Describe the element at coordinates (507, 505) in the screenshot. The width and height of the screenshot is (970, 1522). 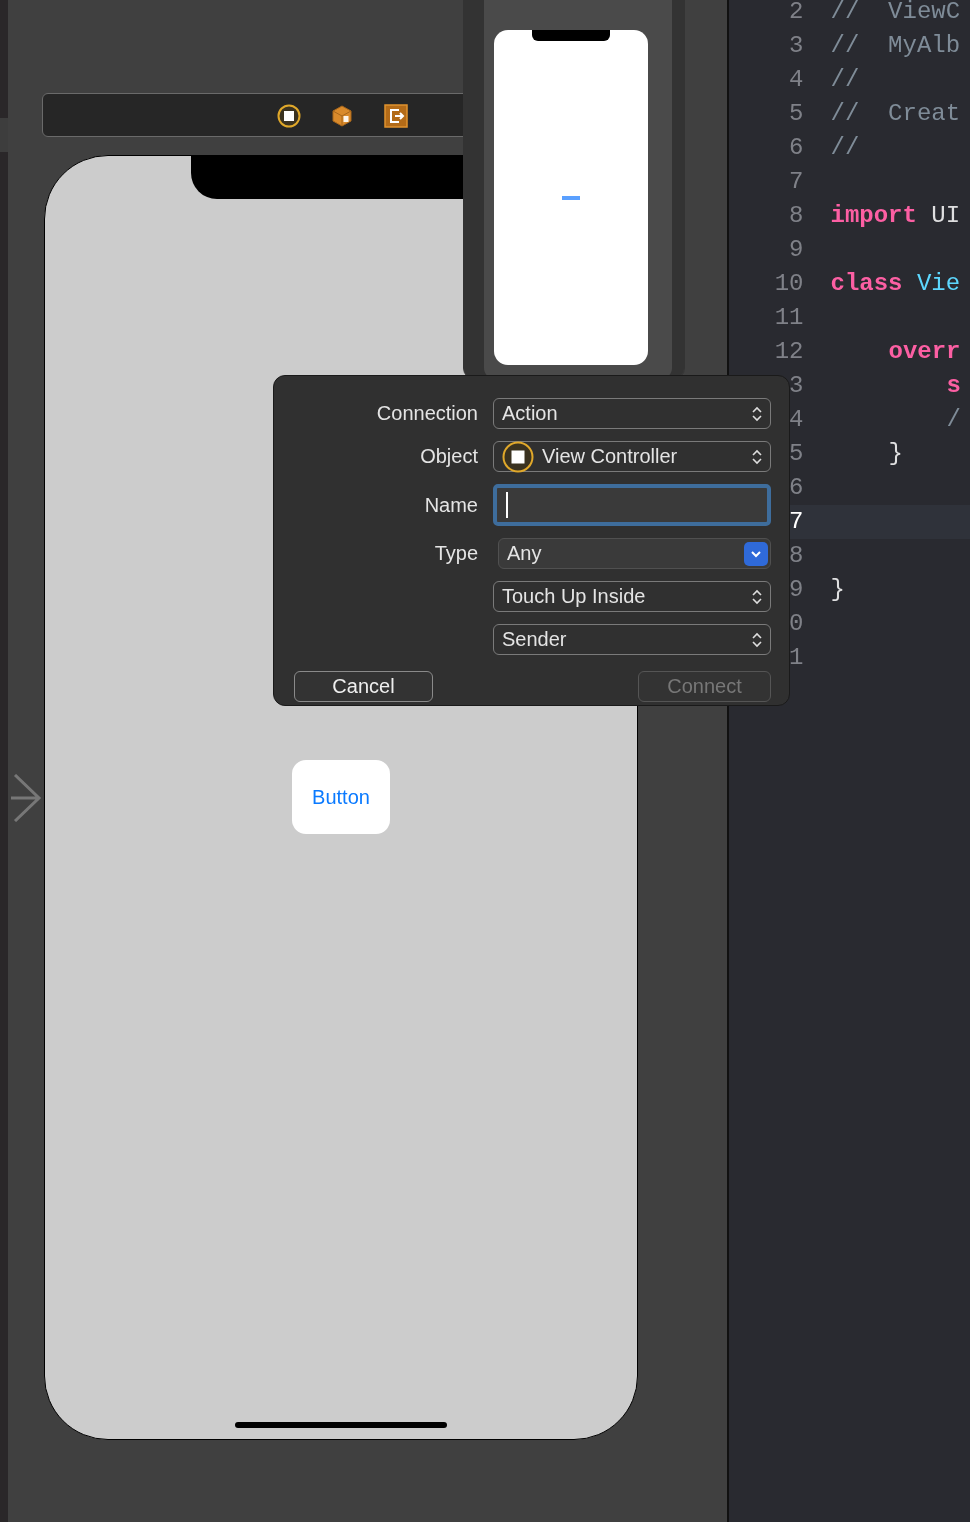
I see `text-cursor-icon` at that location.